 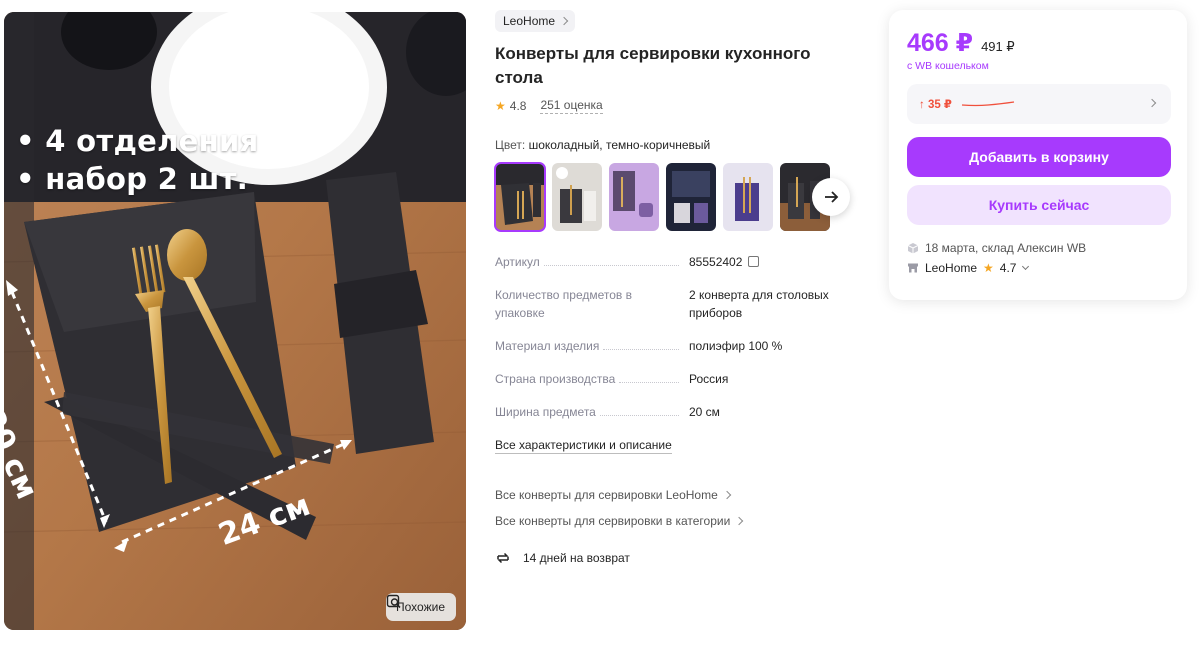 What do you see at coordinates (1039, 104) in the screenshot?
I see `price-history-button: ↑ 35 ₽` at bounding box center [1039, 104].